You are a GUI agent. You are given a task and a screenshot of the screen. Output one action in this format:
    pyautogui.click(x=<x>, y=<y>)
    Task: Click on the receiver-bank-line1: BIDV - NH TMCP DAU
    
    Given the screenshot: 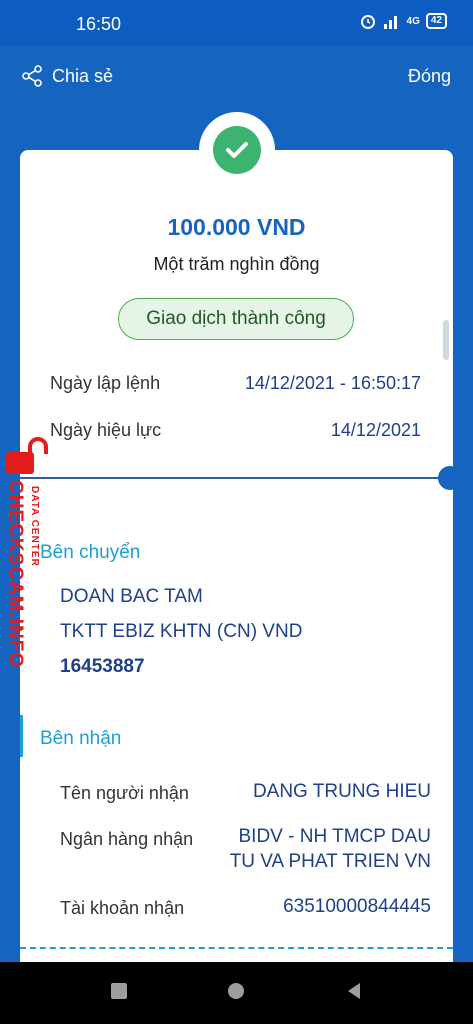 What is the action you would take?
    pyautogui.click(x=335, y=836)
    